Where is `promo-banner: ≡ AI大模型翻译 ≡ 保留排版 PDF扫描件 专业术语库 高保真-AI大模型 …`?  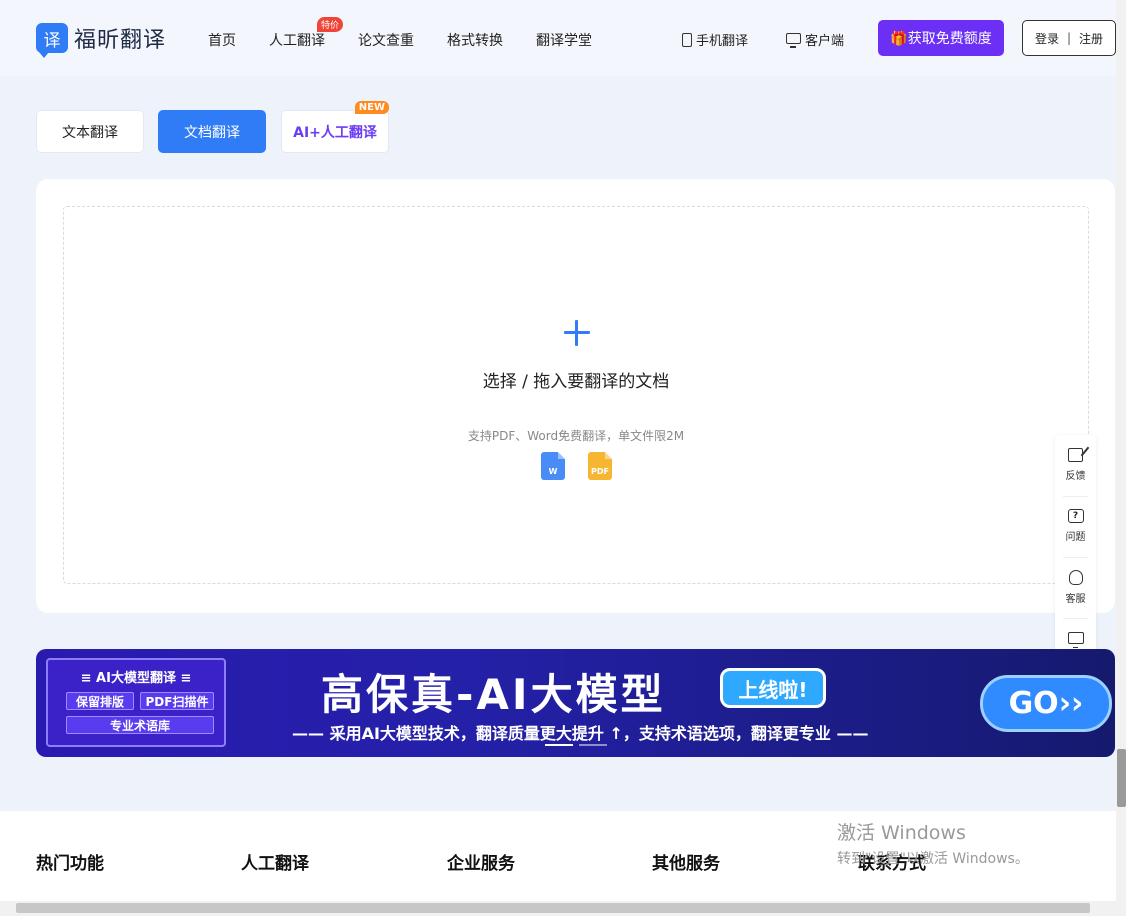
promo-banner: ≡ AI大模型翻译 ≡ 保留排版 PDF扫描件 专业术语库 高保真-AI大模型 … is located at coordinates (575, 703).